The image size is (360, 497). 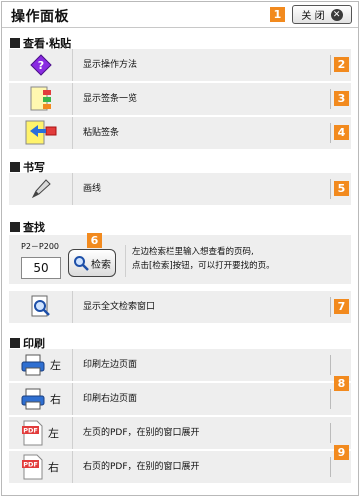 I want to click on close-button-label: 关 闭, so click(x=313, y=16).